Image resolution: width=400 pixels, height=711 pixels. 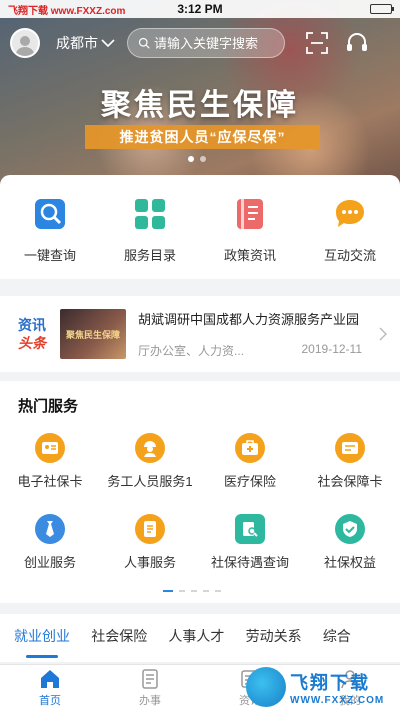 I want to click on medical-kit-icon, so click(x=250, y=448).